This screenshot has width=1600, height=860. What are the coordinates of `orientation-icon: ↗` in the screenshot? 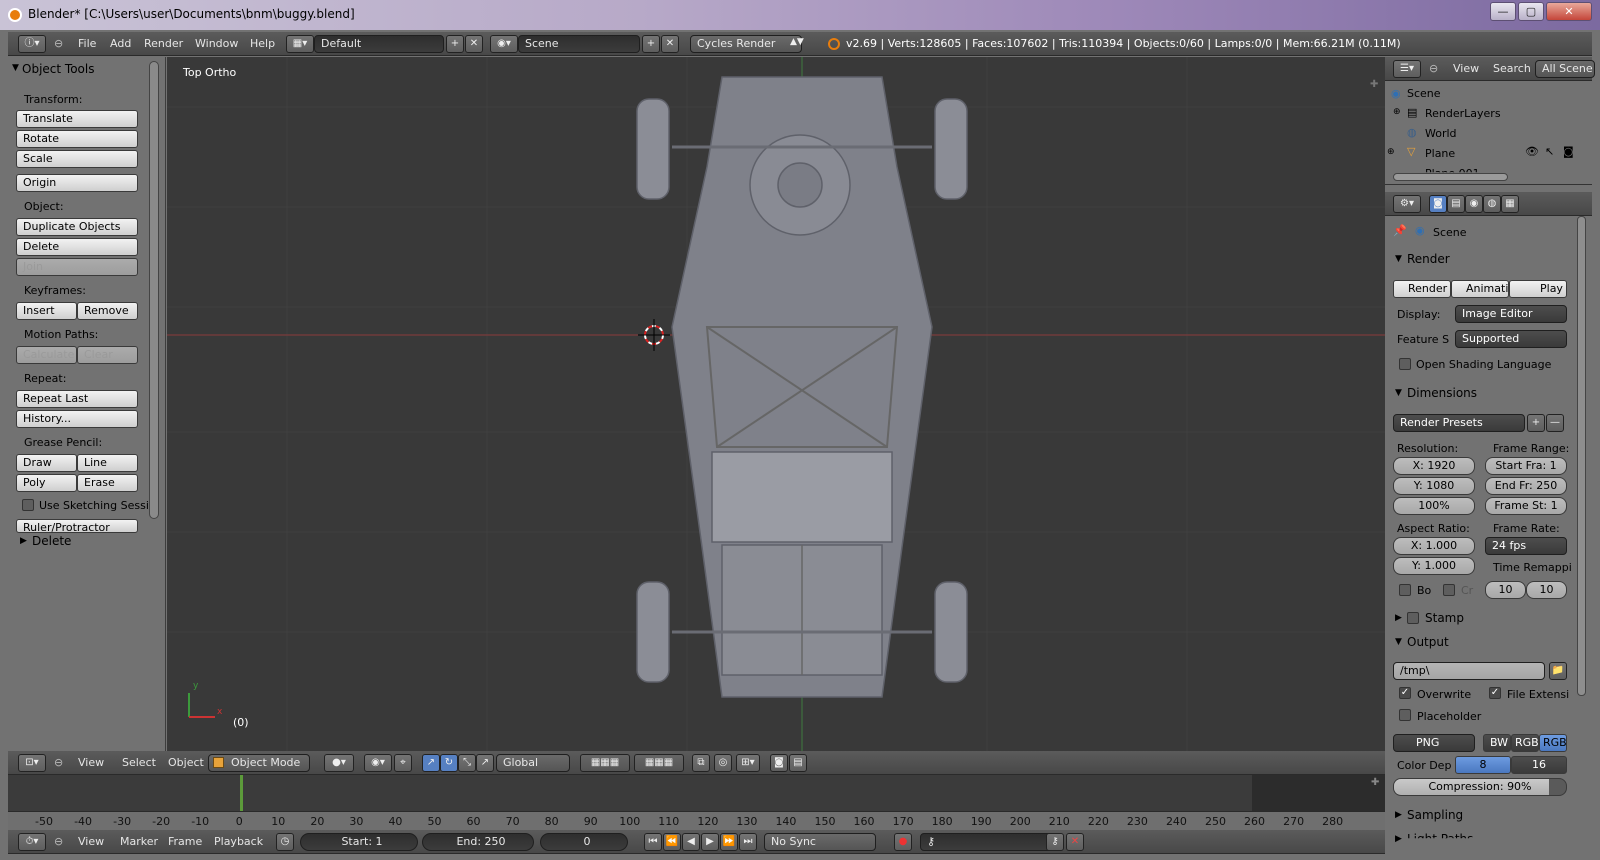 It's located at (485, 763).